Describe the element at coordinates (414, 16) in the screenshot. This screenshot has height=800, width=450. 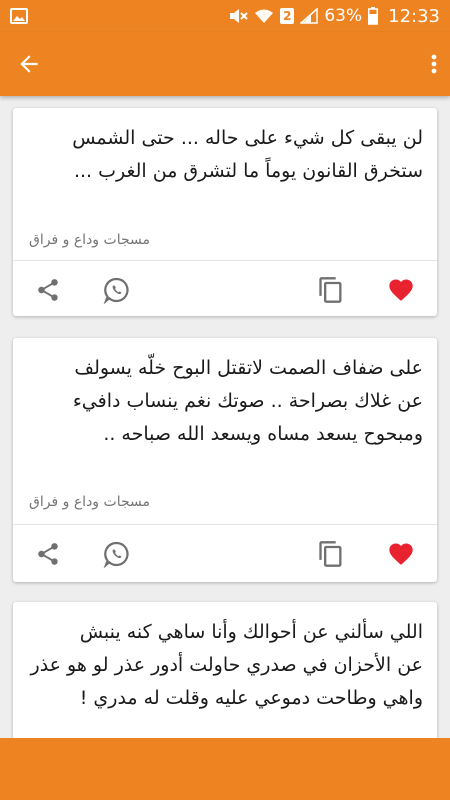
I see `clock: 12:33` at that location.